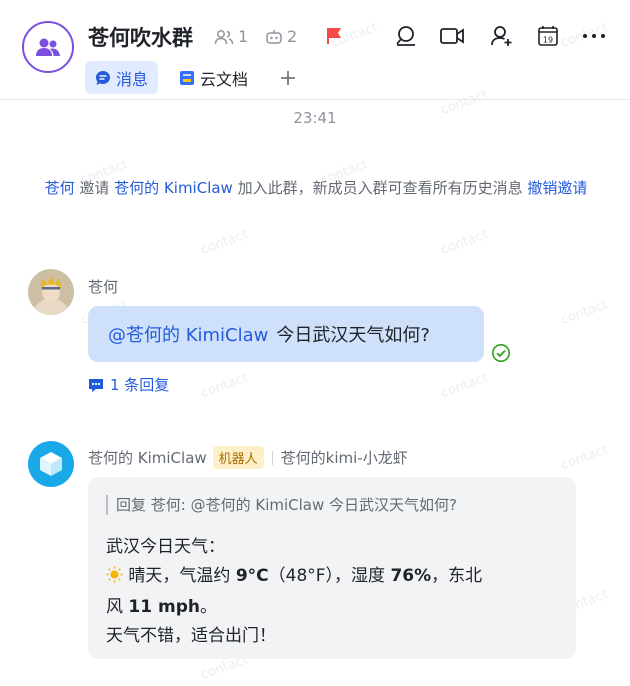 The width and height of the screenshot is (630, 686). What do you see at coordinates (274, 36) in the screenshot?
I see `bot-icon` at bounding box center [274, 36].